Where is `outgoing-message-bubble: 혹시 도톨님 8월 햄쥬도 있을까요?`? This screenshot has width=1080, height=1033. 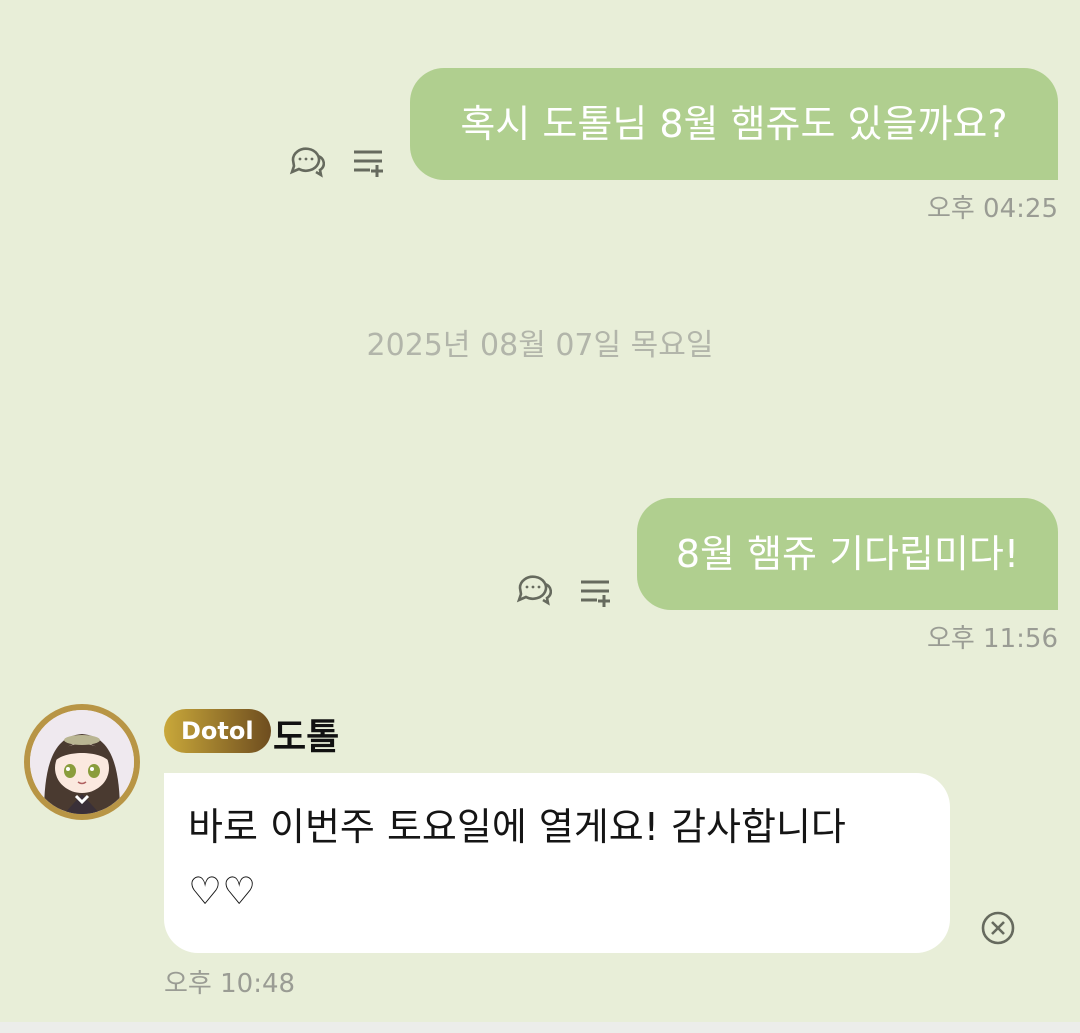
outgoing-message-bubble: 혹시 도톨님 8월 햄쥬도 있을까요? is located at coordinates (734, 124).